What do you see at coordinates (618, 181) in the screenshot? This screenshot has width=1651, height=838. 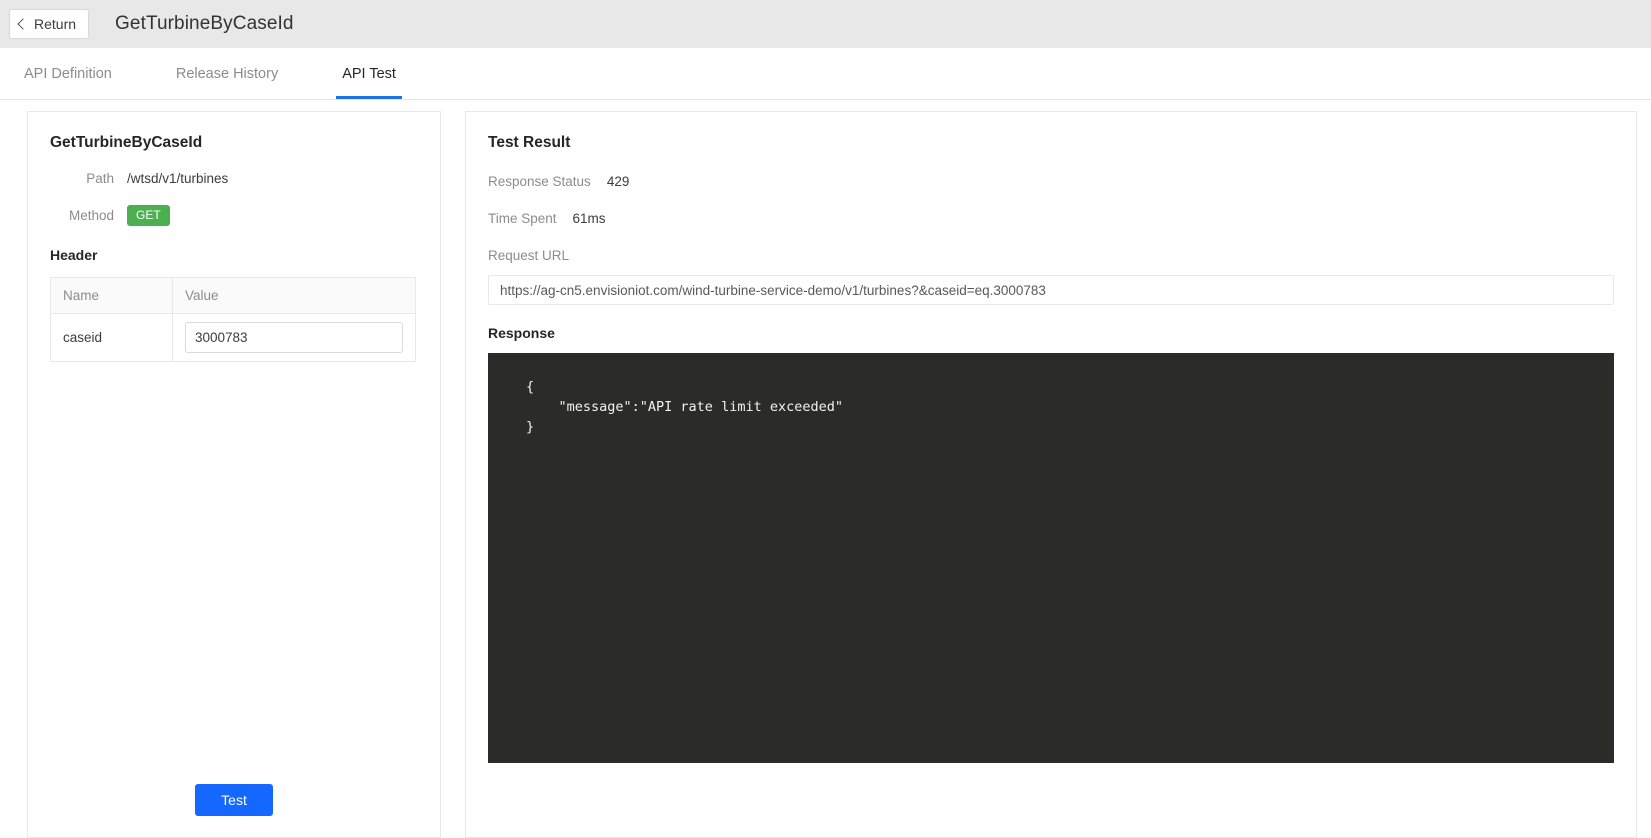 I see `response-status-value: 429` at bounding box center [618, 181].